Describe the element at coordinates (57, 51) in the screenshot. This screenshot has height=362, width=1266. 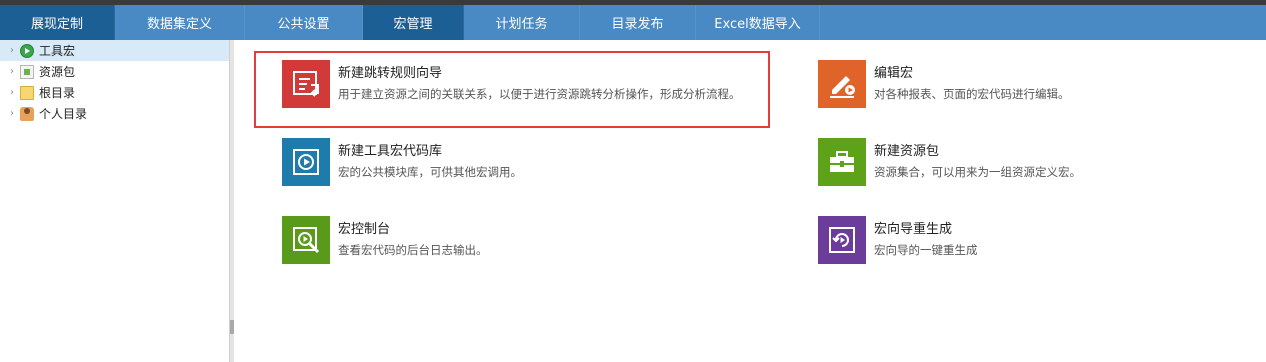
I see `tree-item-label: 工具宏` at that location.